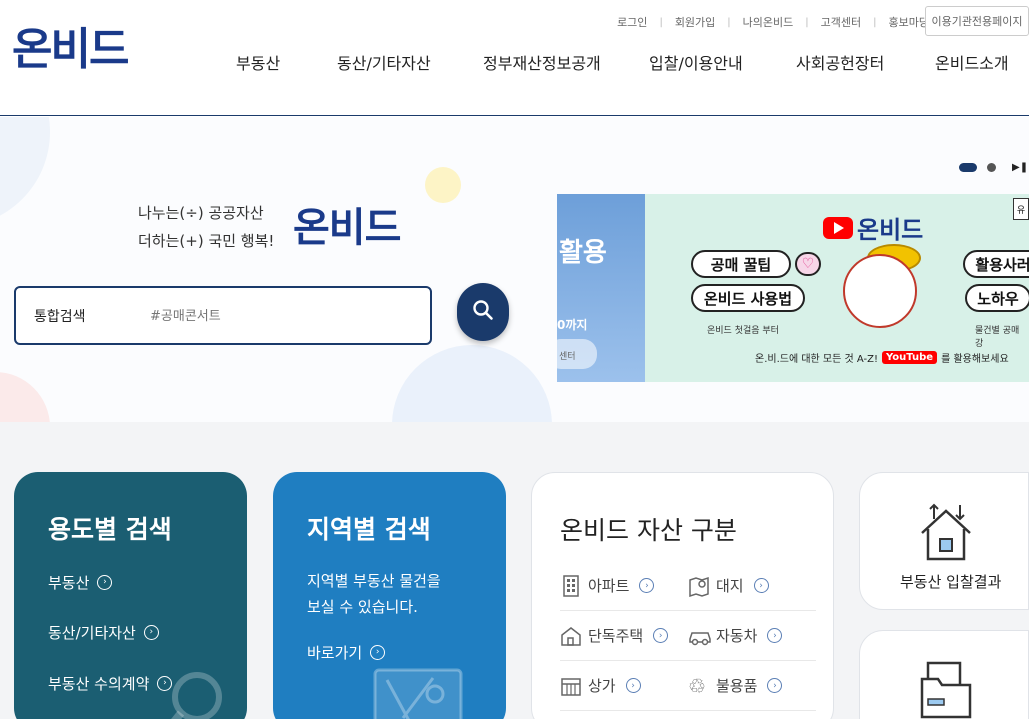 The height and width of the screenshot is (719, 1029). Describe the element at coordinates (577, 354) in the screenshot. I see `banner-button: 센터` at that location.